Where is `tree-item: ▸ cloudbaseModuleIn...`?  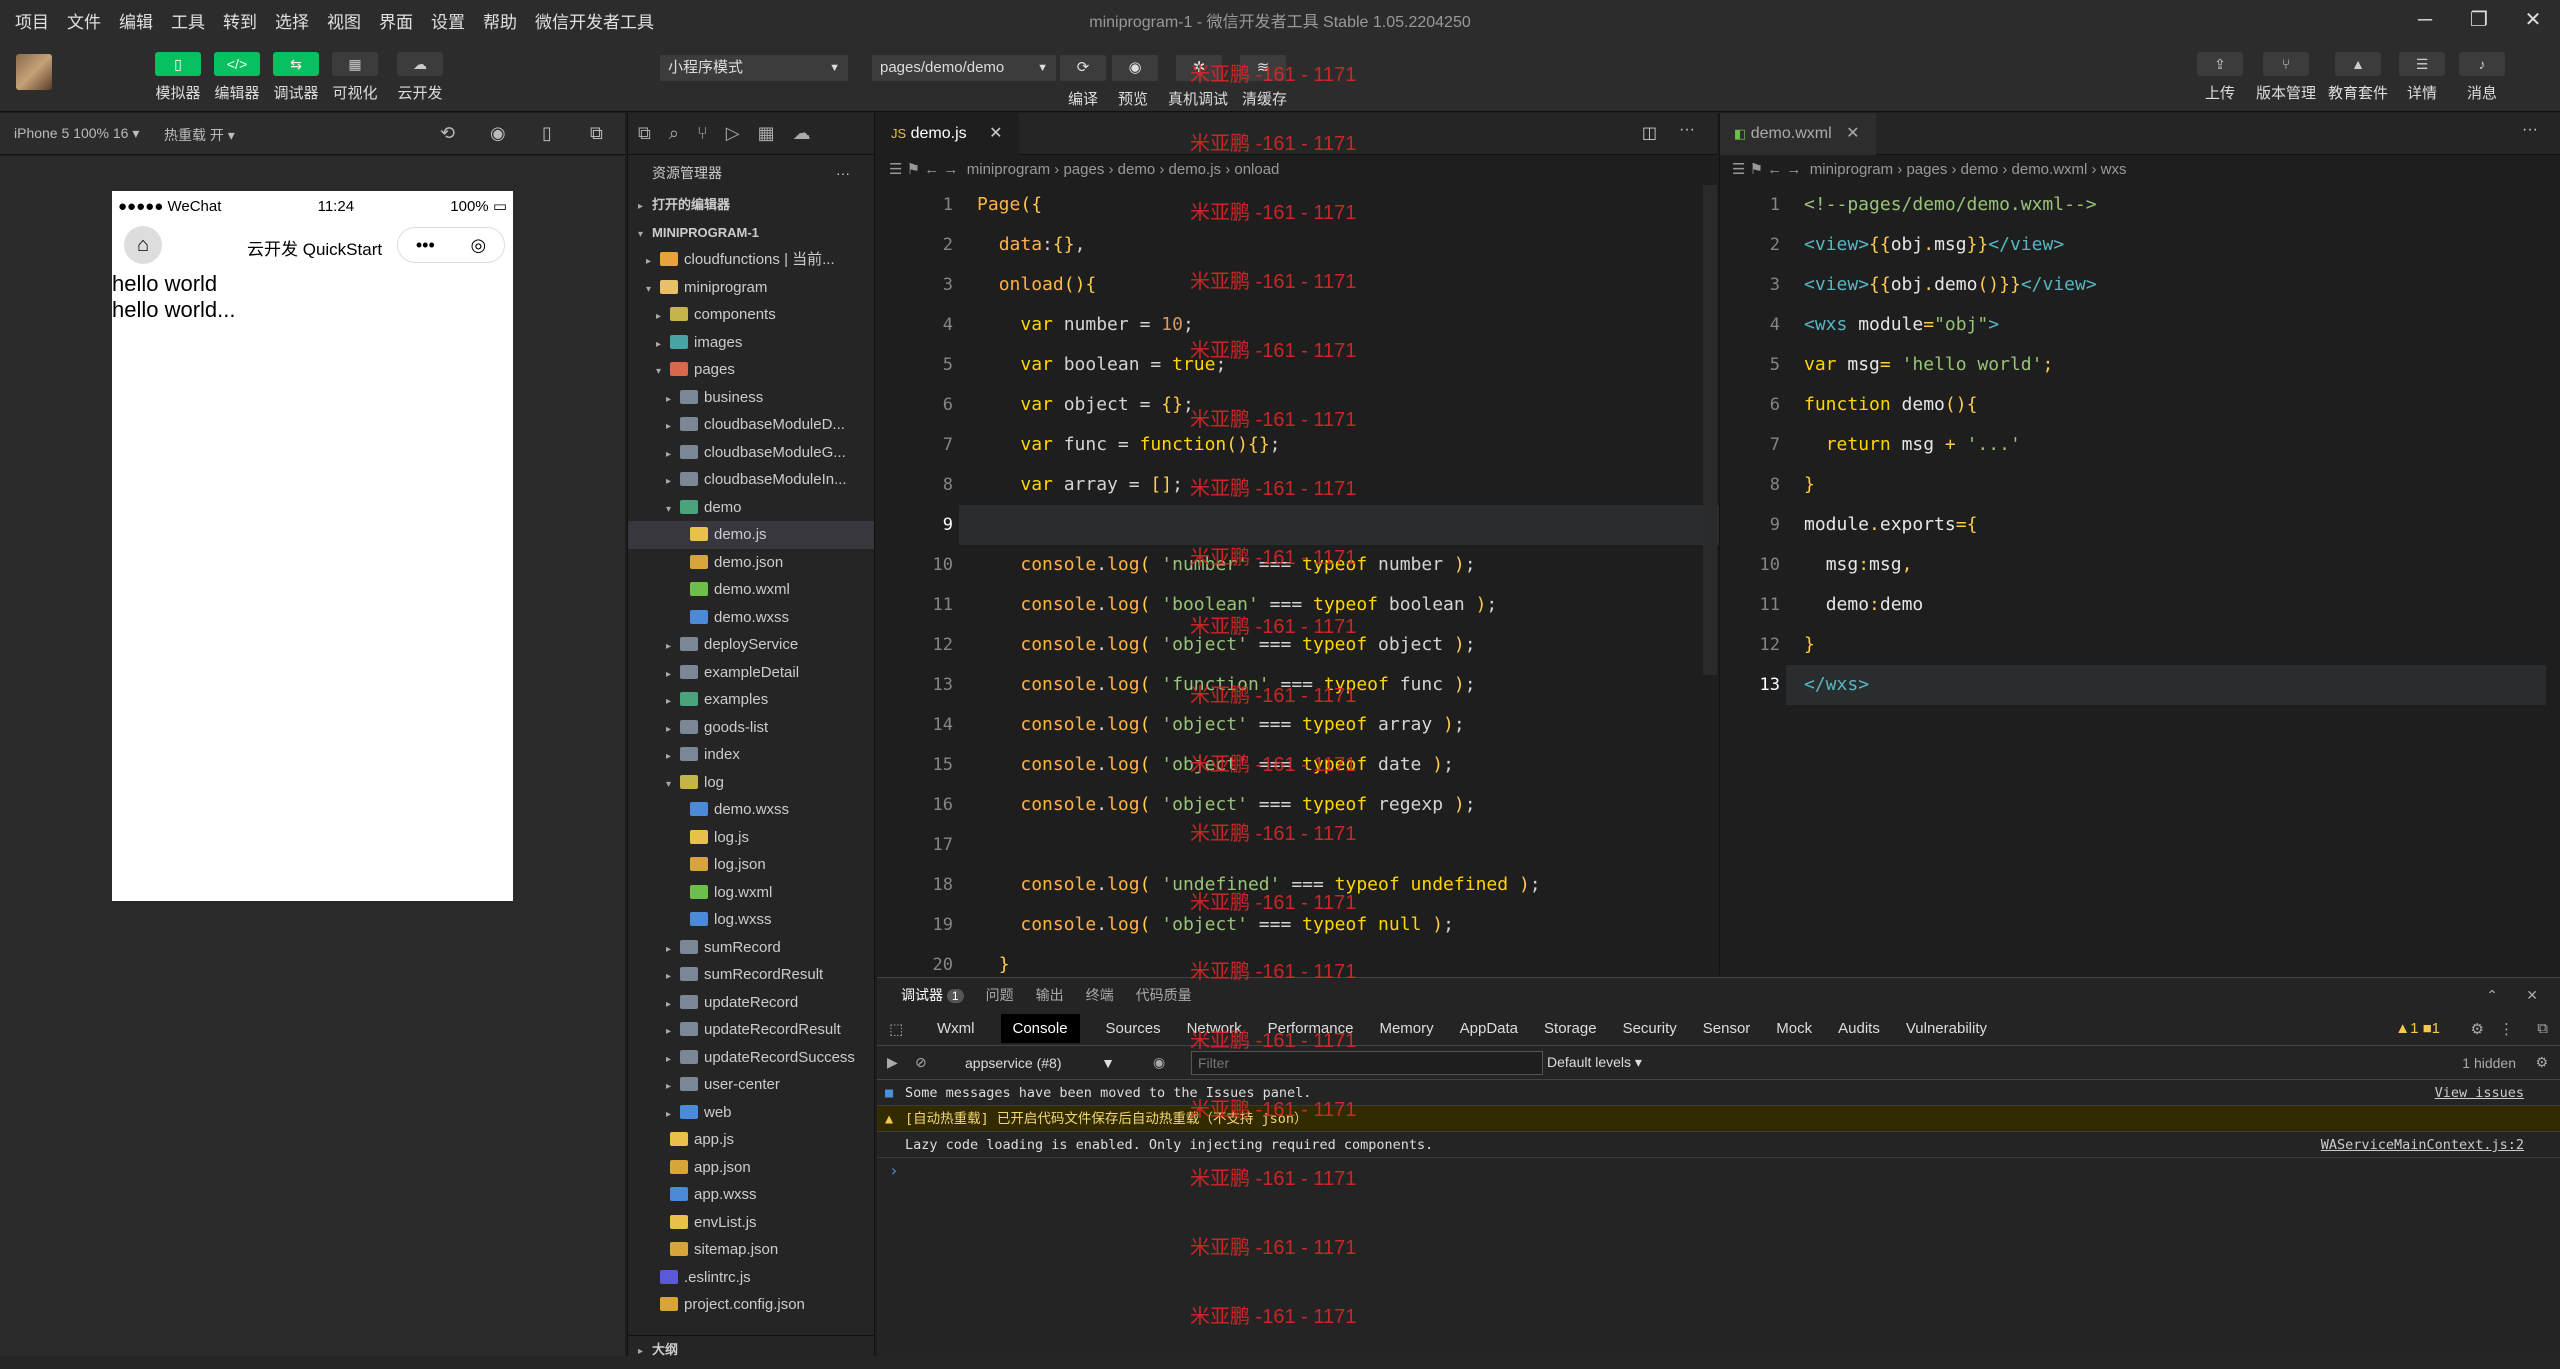 tree-item: ▸ cloudbaseModuleIn... is located at coordinates (751, 480).